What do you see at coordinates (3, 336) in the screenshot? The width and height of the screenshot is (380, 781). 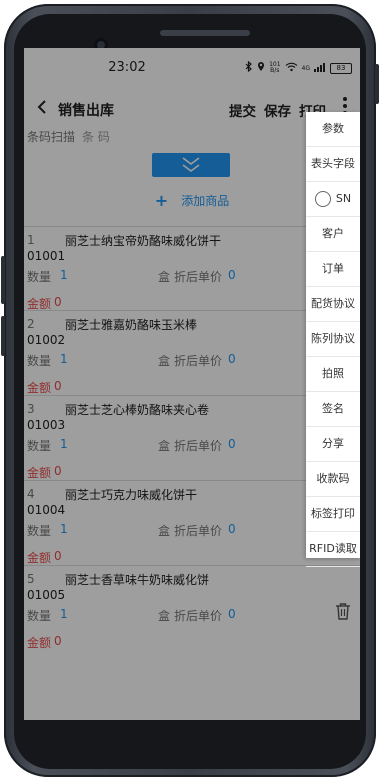 I see `power-button` at bounding box center [3, 336].